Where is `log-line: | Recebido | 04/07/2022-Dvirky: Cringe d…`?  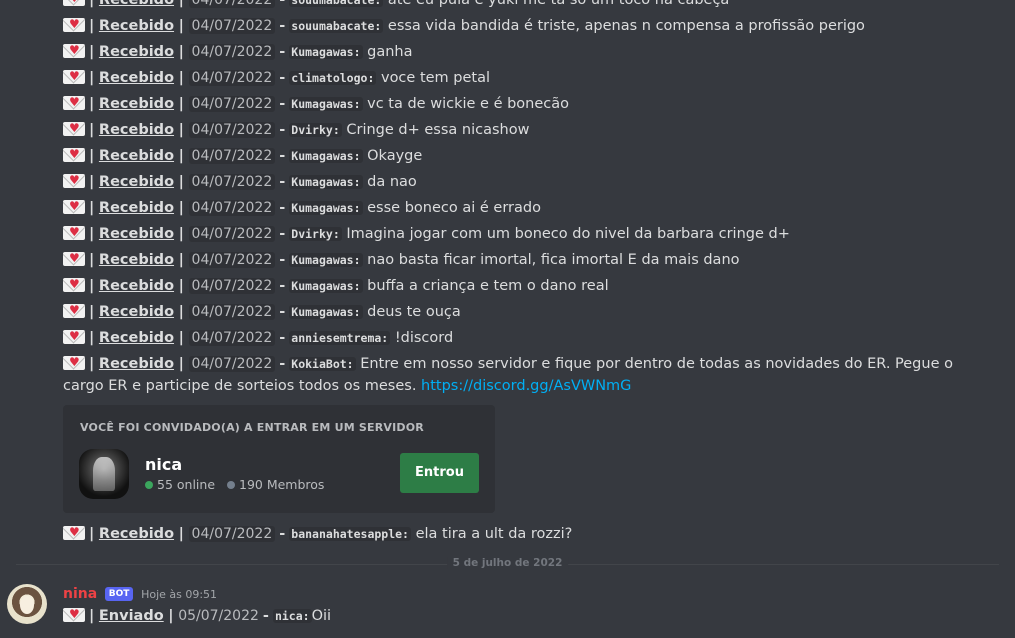 log-line: | Recebido | 04/07/2022-Dvirky: Cringe d… is located at coordinates (529, 130).